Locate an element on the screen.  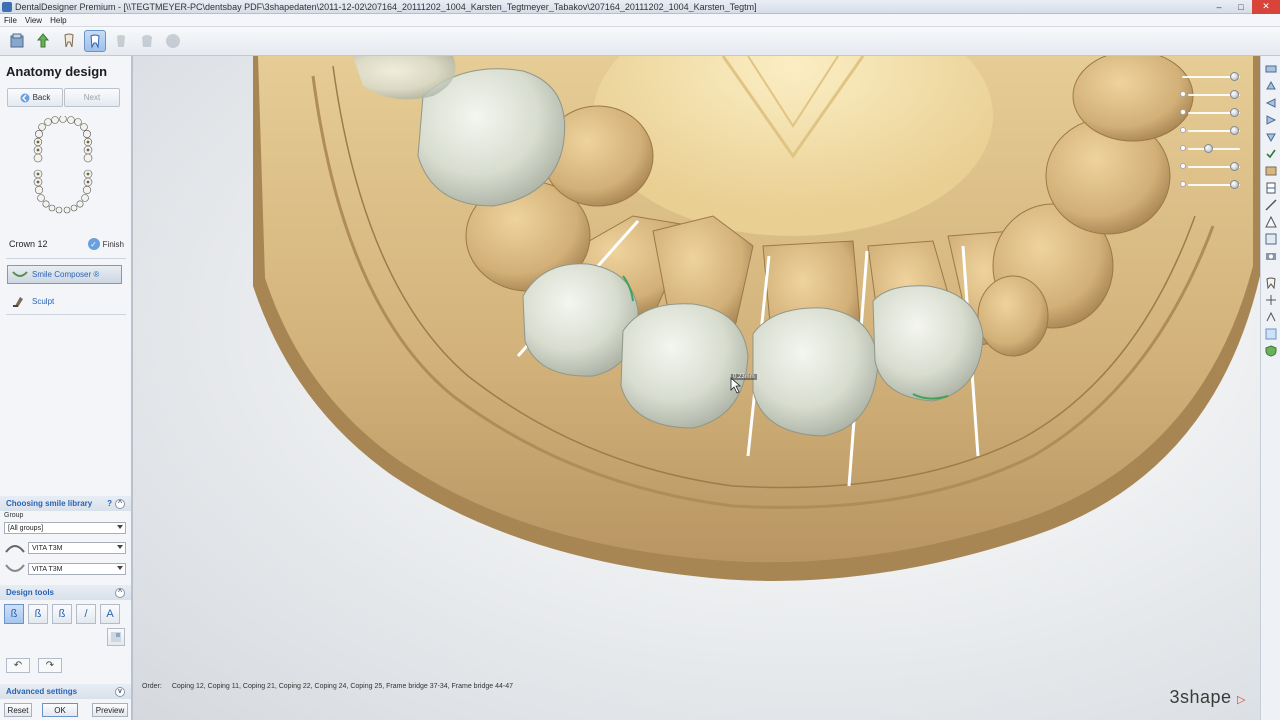
menu-file: File is located at coordinates (10, 20).